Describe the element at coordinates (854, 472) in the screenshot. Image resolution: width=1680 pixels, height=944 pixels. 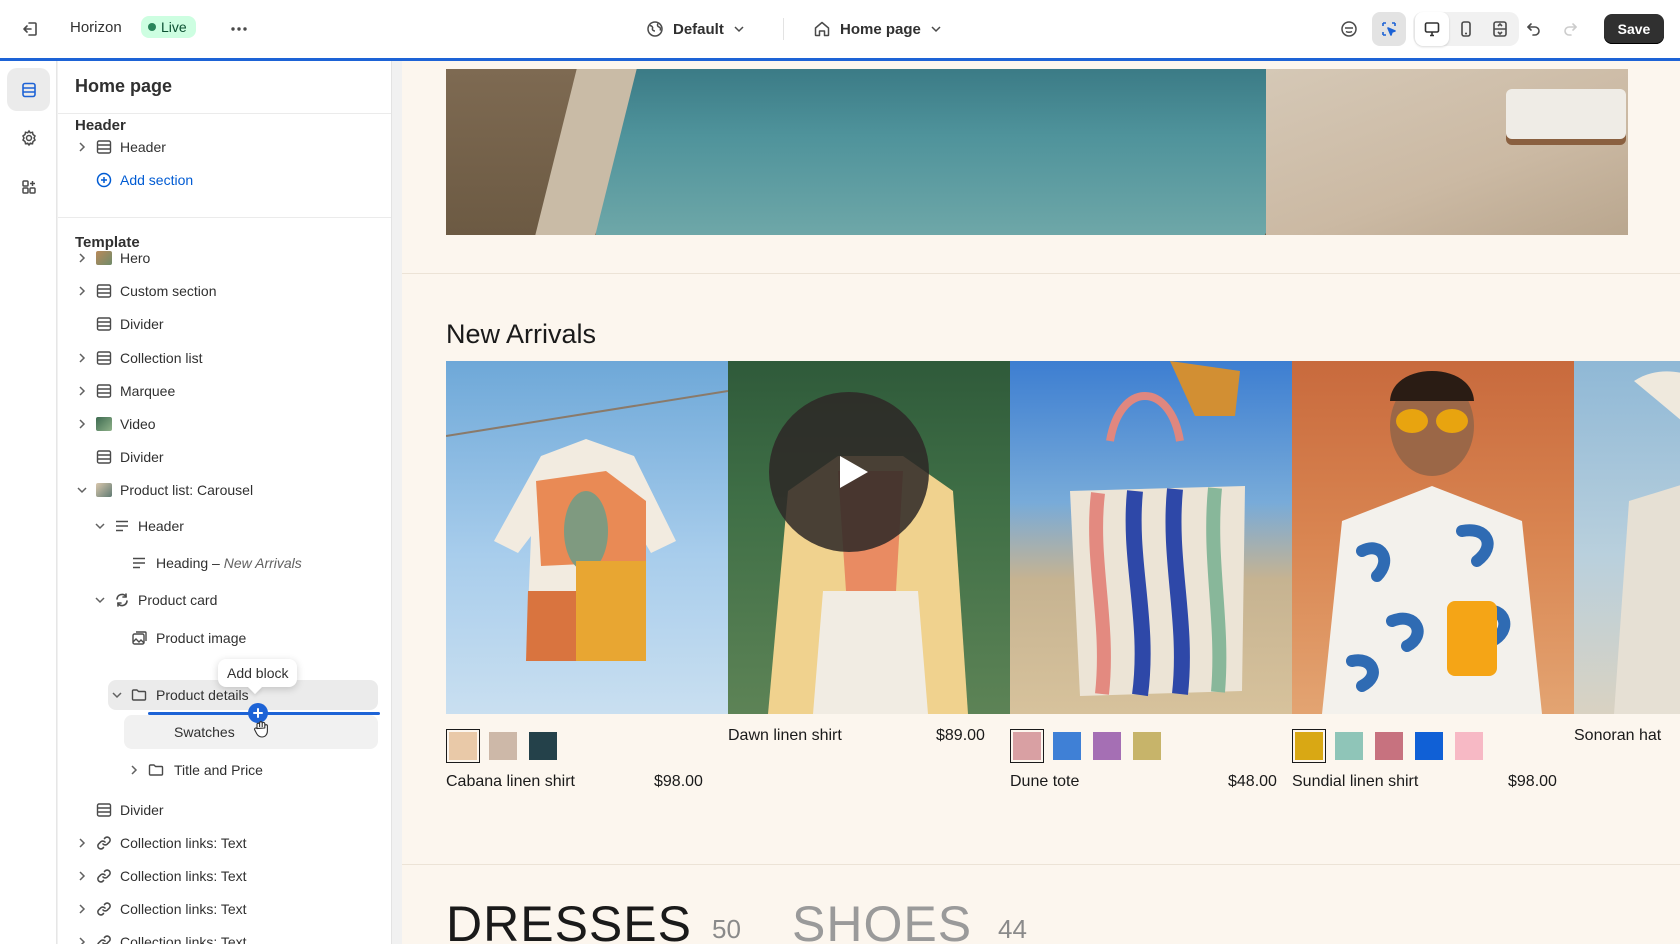
I see `play-icon` at that location.